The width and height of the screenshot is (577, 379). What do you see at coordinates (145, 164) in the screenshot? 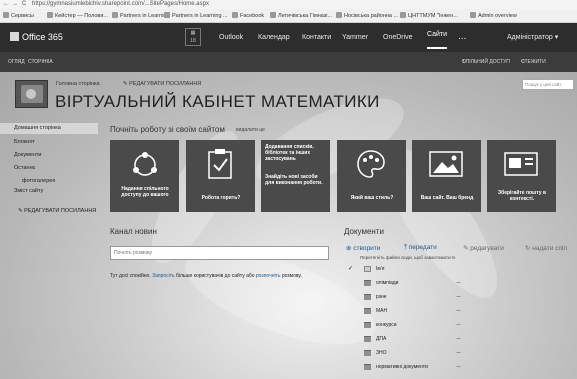
I see `share-icon` at bounding box center [145, 164].